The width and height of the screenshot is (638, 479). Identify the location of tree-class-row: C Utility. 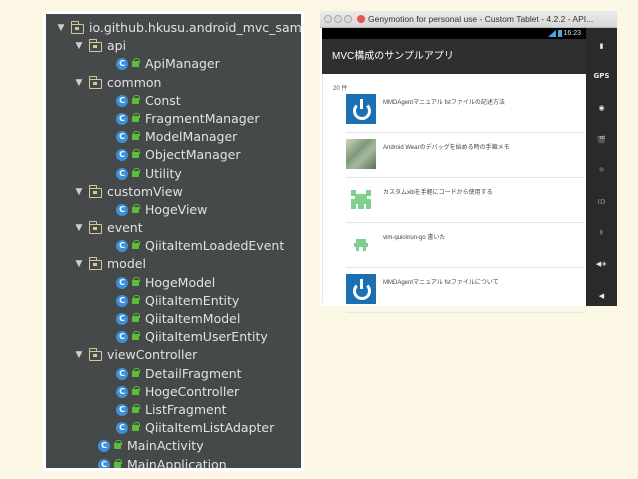
(173, 174).